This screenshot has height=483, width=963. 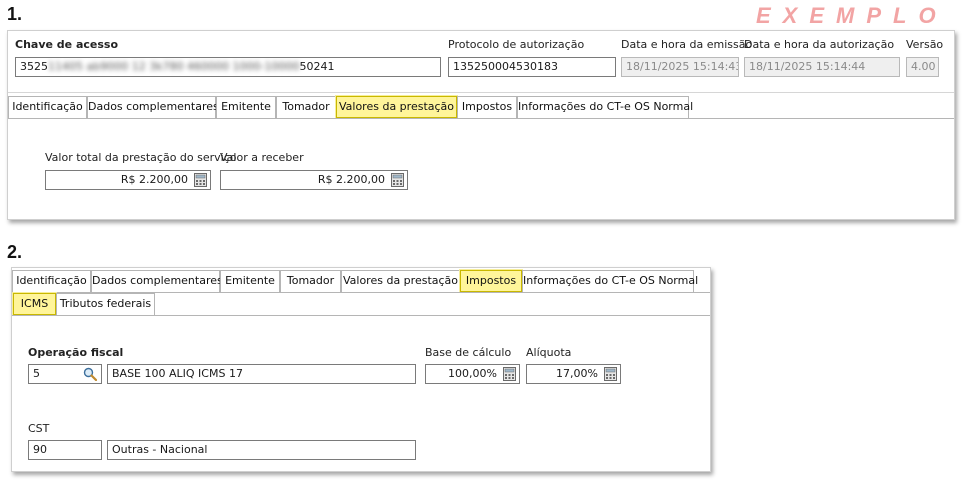 I want to click on versao-field: 4.00, so click(x=922, y=67).